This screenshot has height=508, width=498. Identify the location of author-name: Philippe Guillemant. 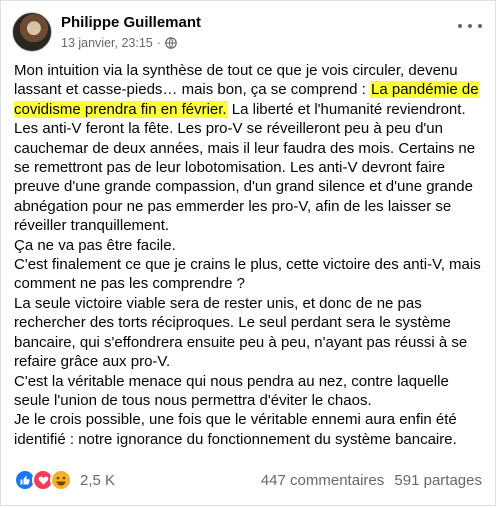
(131, 22).